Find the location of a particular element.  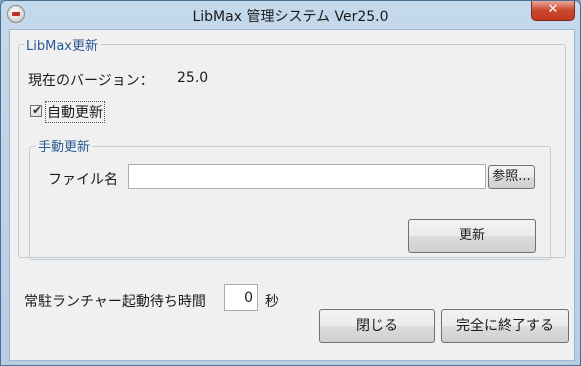

version-label: 現在のバージョン： is located at coordinates (91, 81).